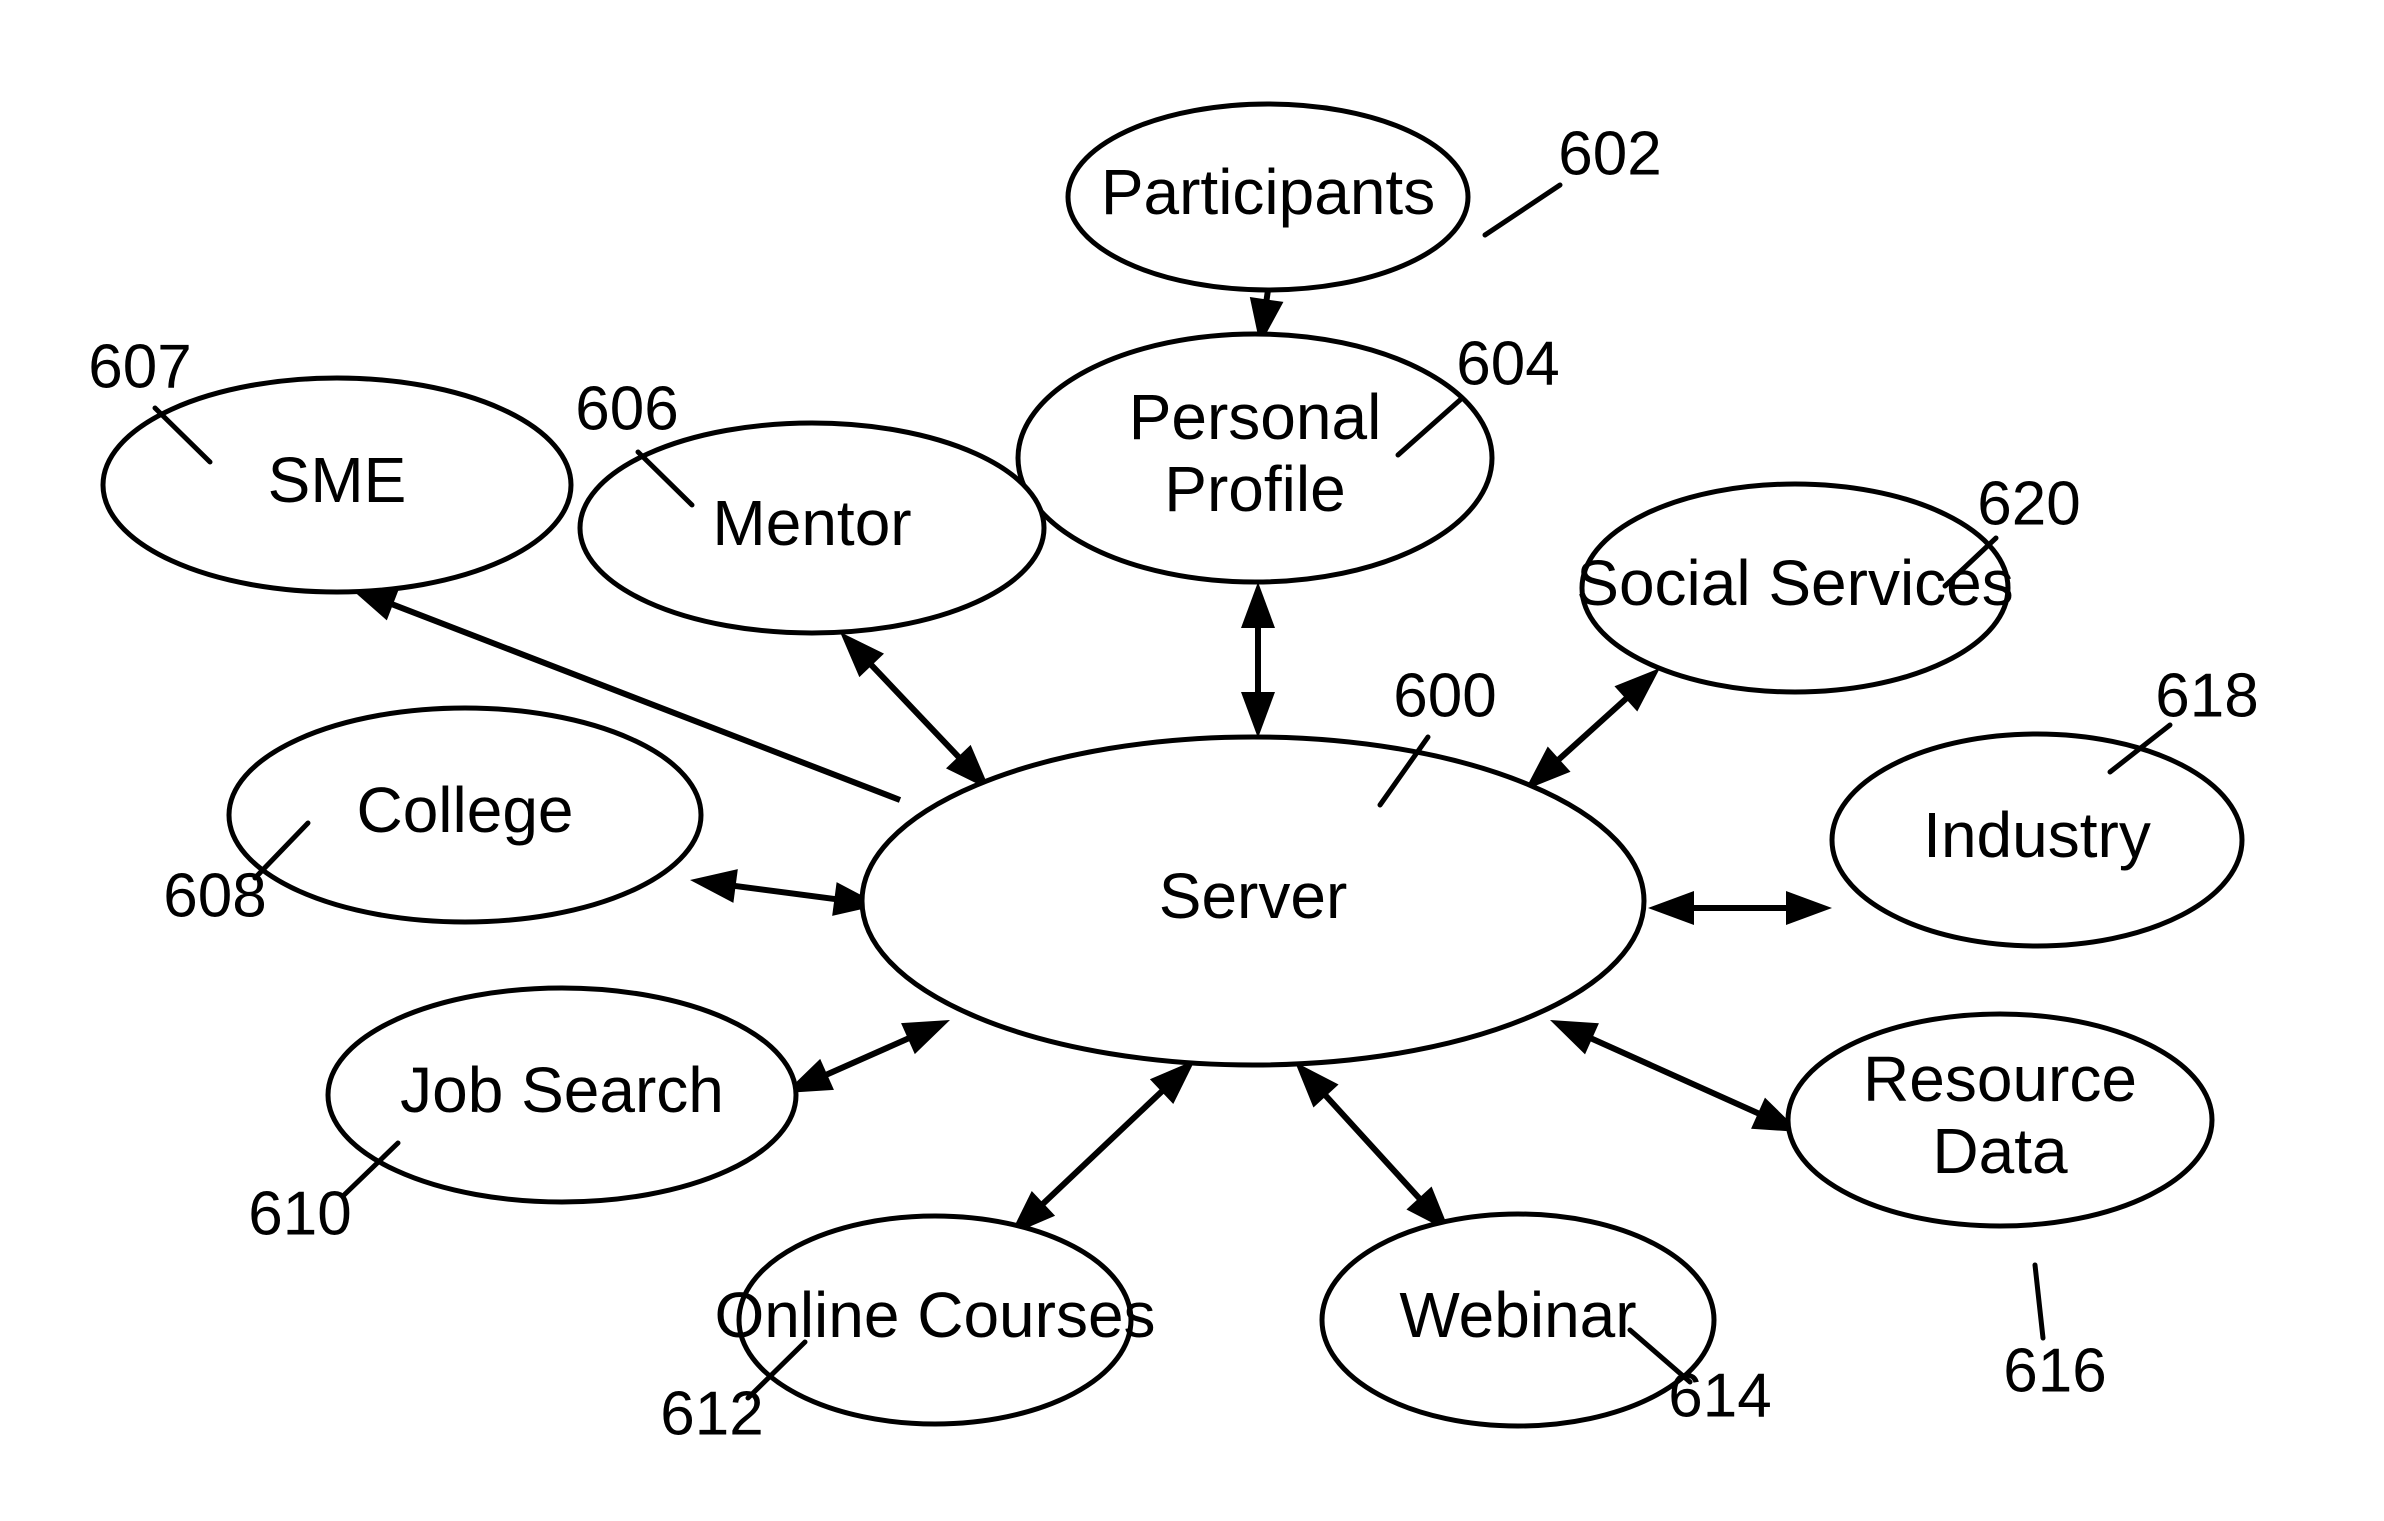  What do you see at coordinates (915, 711) in the screenshot?
I see `edge-server-to-mentor` at bounding box center [915, 711].